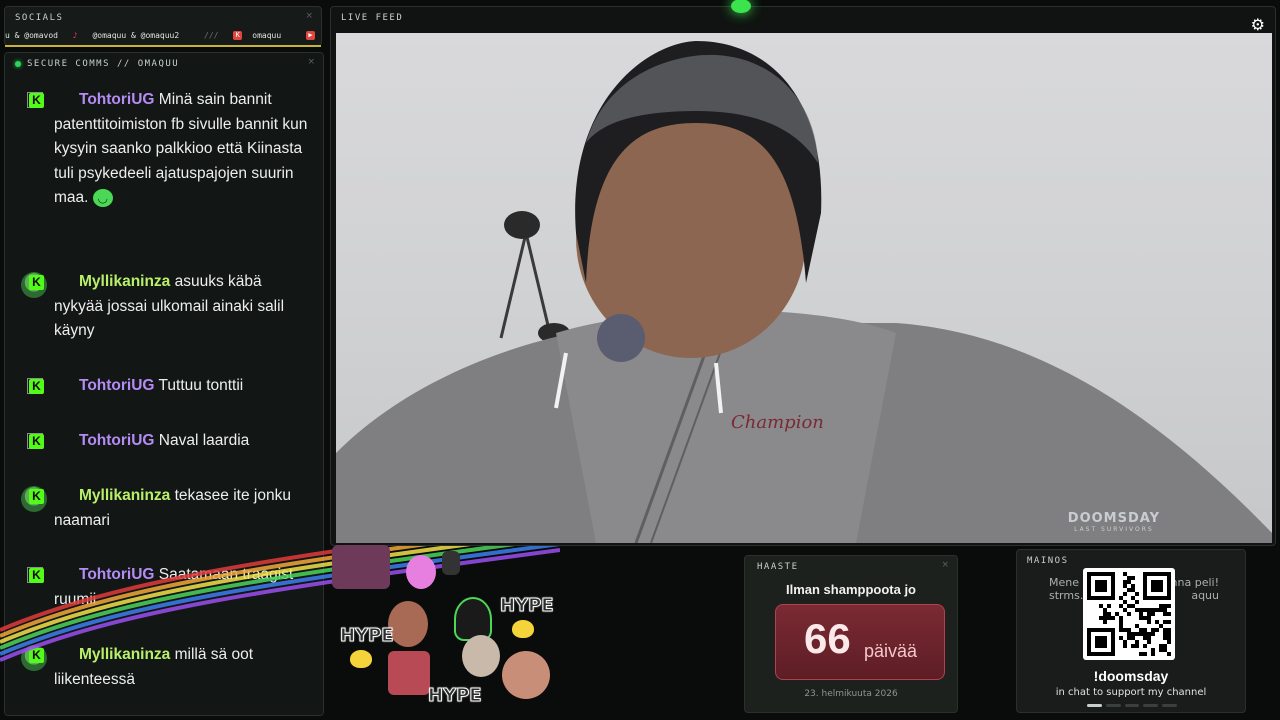  I want to click on green-light-decoration, so click(741, 6).